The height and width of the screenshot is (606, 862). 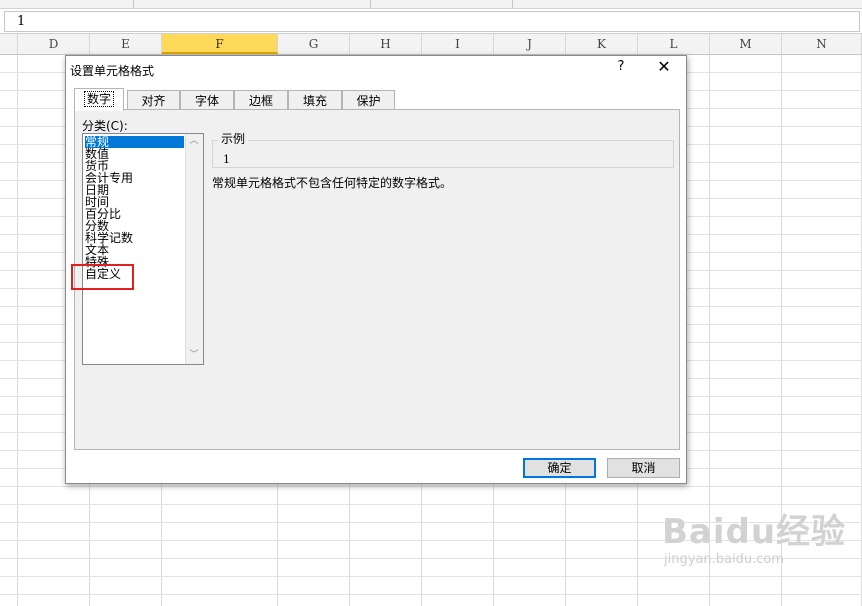 I want to click on grid-vline, so click(x=17, y=330).